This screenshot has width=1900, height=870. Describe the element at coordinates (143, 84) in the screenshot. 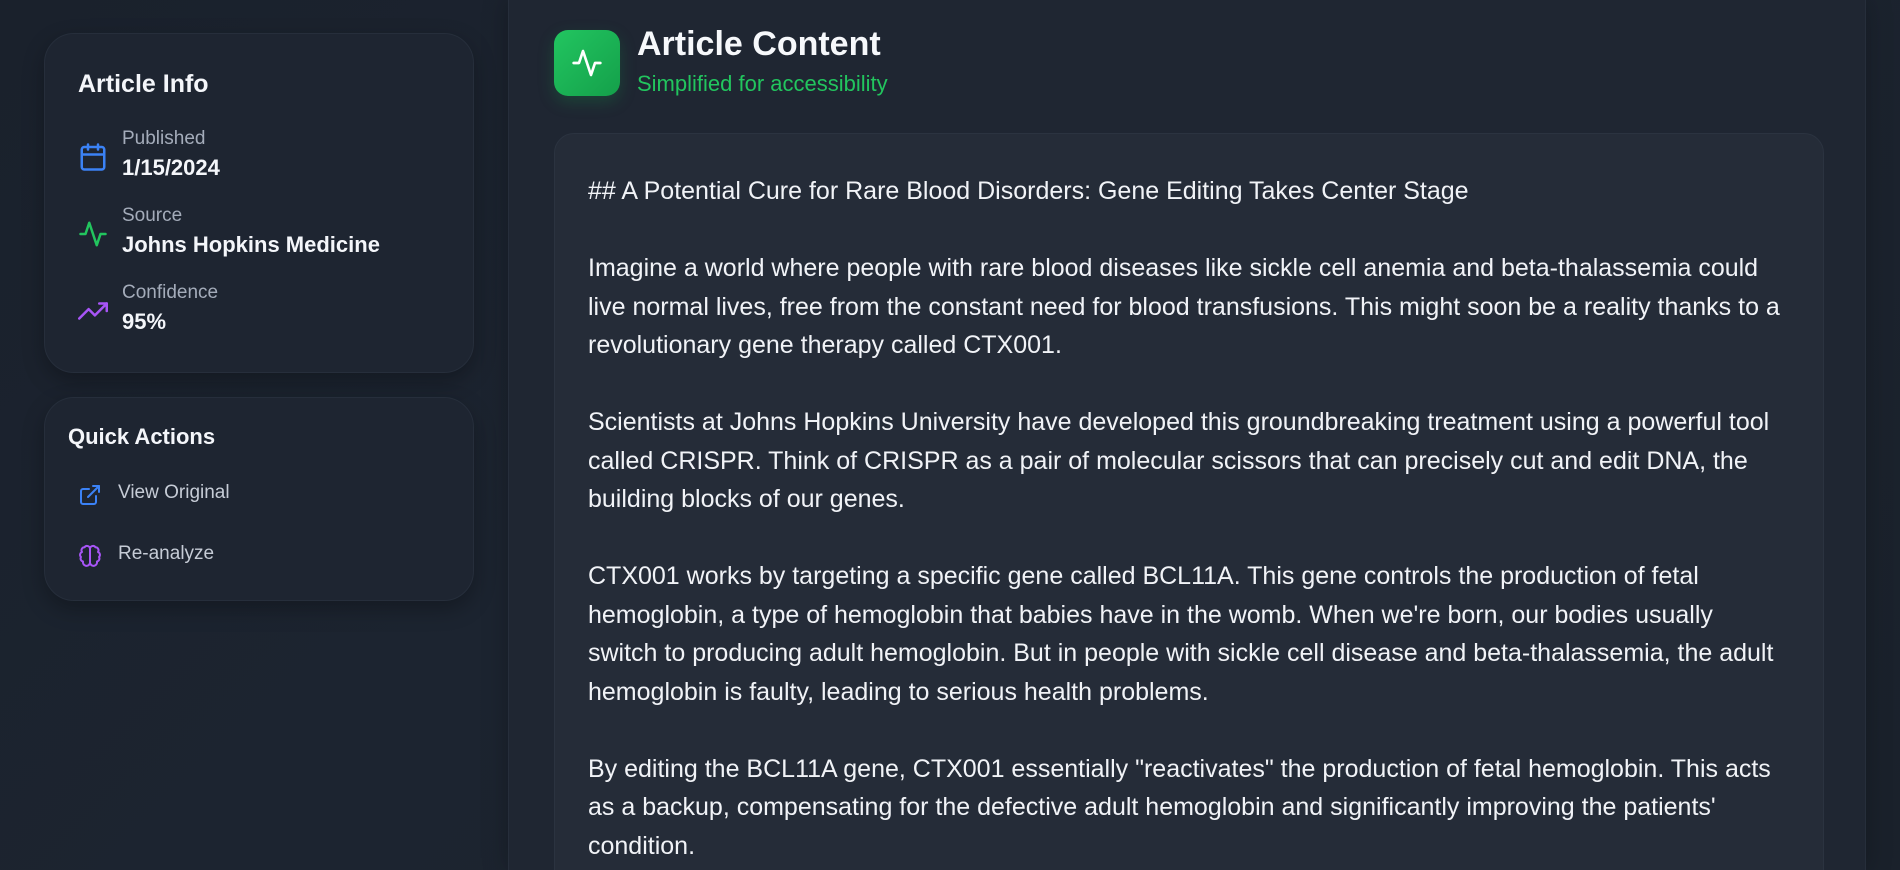

I see `article-info-title: Article Info` at that location.